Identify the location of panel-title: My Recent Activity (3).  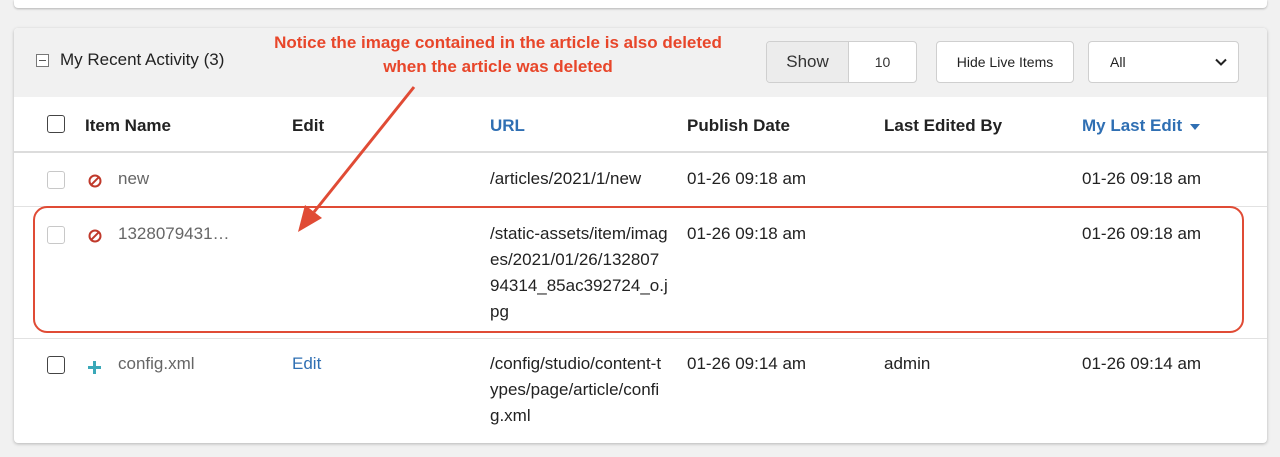
(142, 59).